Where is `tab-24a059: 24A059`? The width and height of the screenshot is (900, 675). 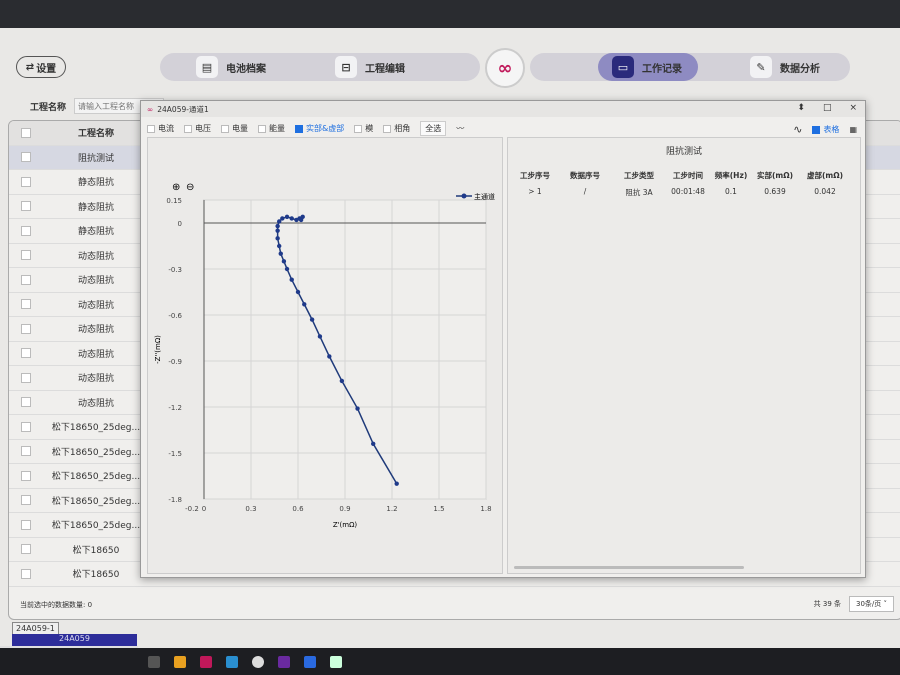 tab-24a059: 24A059 is located at coordinates (74, 640).